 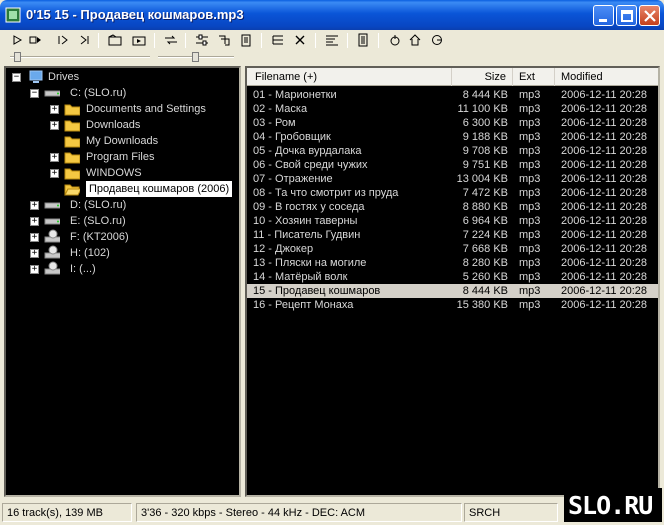 I want to click on shuffle-button, so click(x=171, y=40).